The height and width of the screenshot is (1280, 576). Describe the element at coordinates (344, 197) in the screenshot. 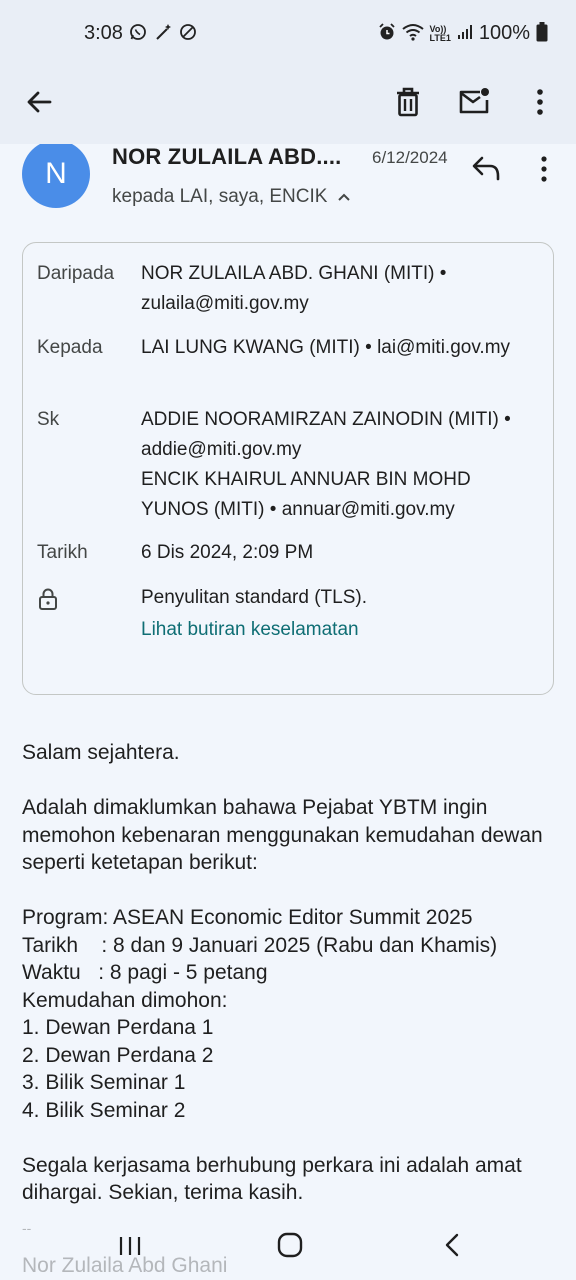

I see `chevron-up-icon` at that location.